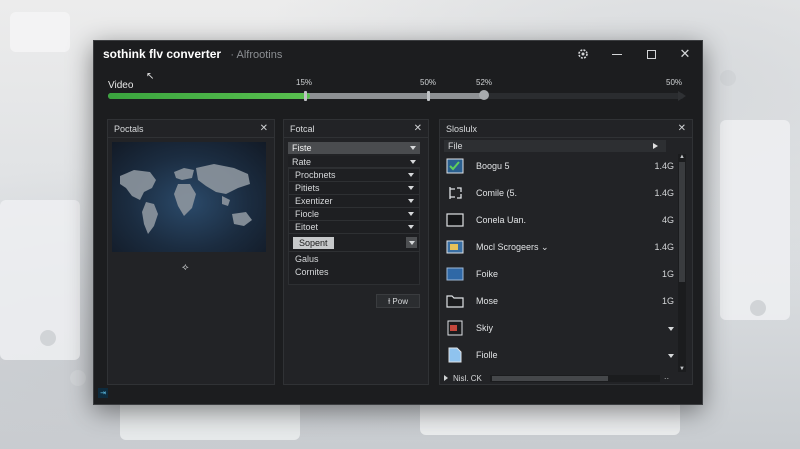  What do you see at coordinates (314, 201) in the screenshot?
I see `format-option-label: Exentizer` at bounding box center [314, 201].